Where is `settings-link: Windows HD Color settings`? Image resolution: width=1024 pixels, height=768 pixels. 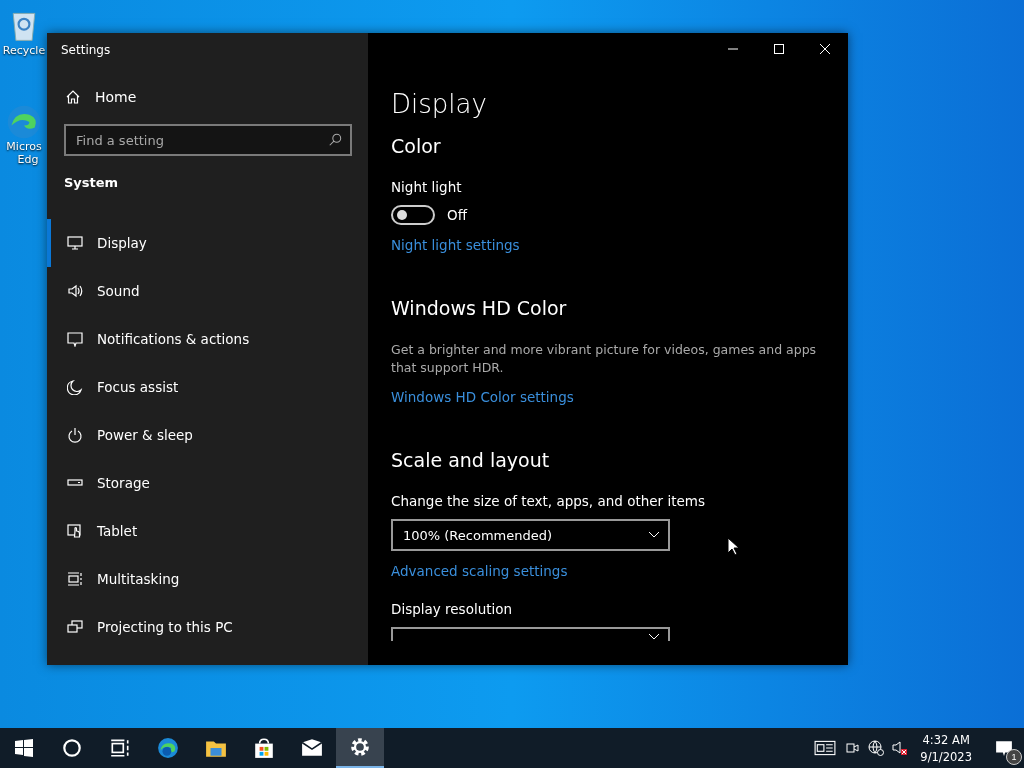
settings-link: Windows HD Color settings is located at coordinates (482, 397).